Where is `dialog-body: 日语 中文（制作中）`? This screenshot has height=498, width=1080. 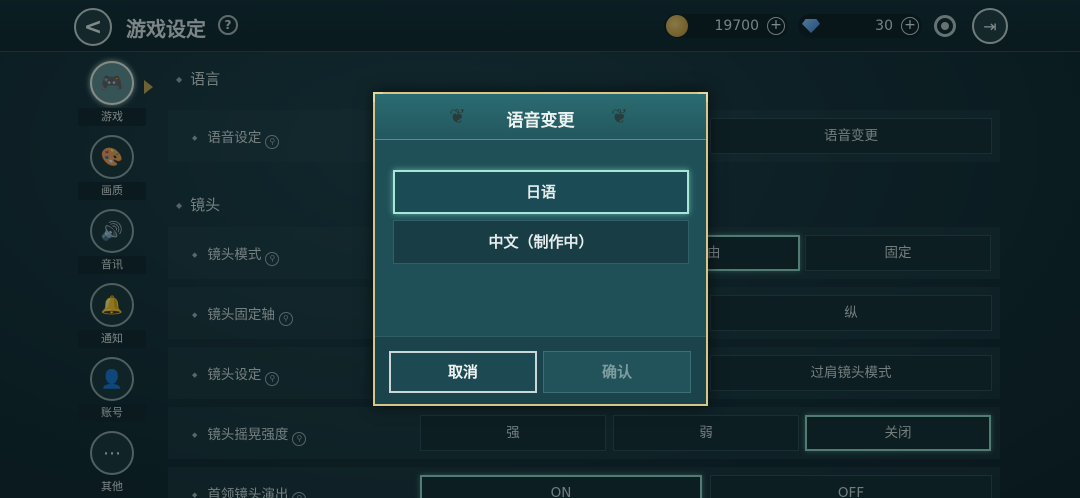 dialog-body: 日语 中文（制作中） is located at coordinates (540, 238).